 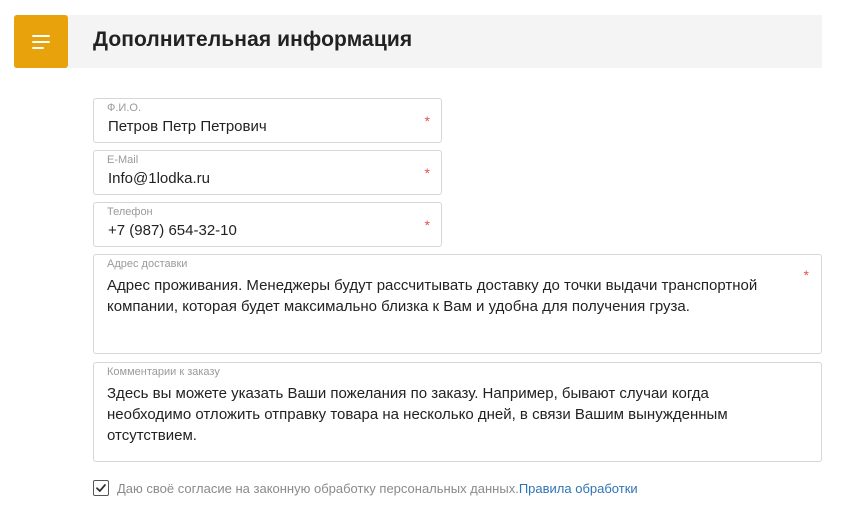 I want to click on email-field: E-Mail Info@1lodka.ru *, so click(x=267, y=172).